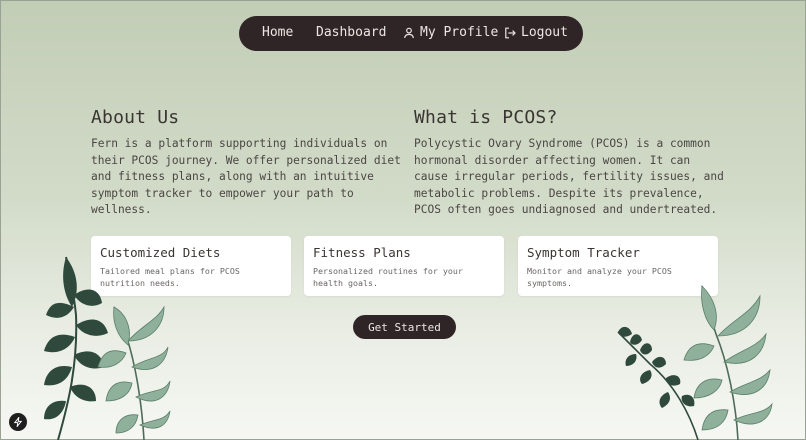 The image size is (806, 440). What do you see at coordinates (486, 117) in the screenshot?
I see `pcos-title: What is PCOS?` at bounding box center [486, 117].